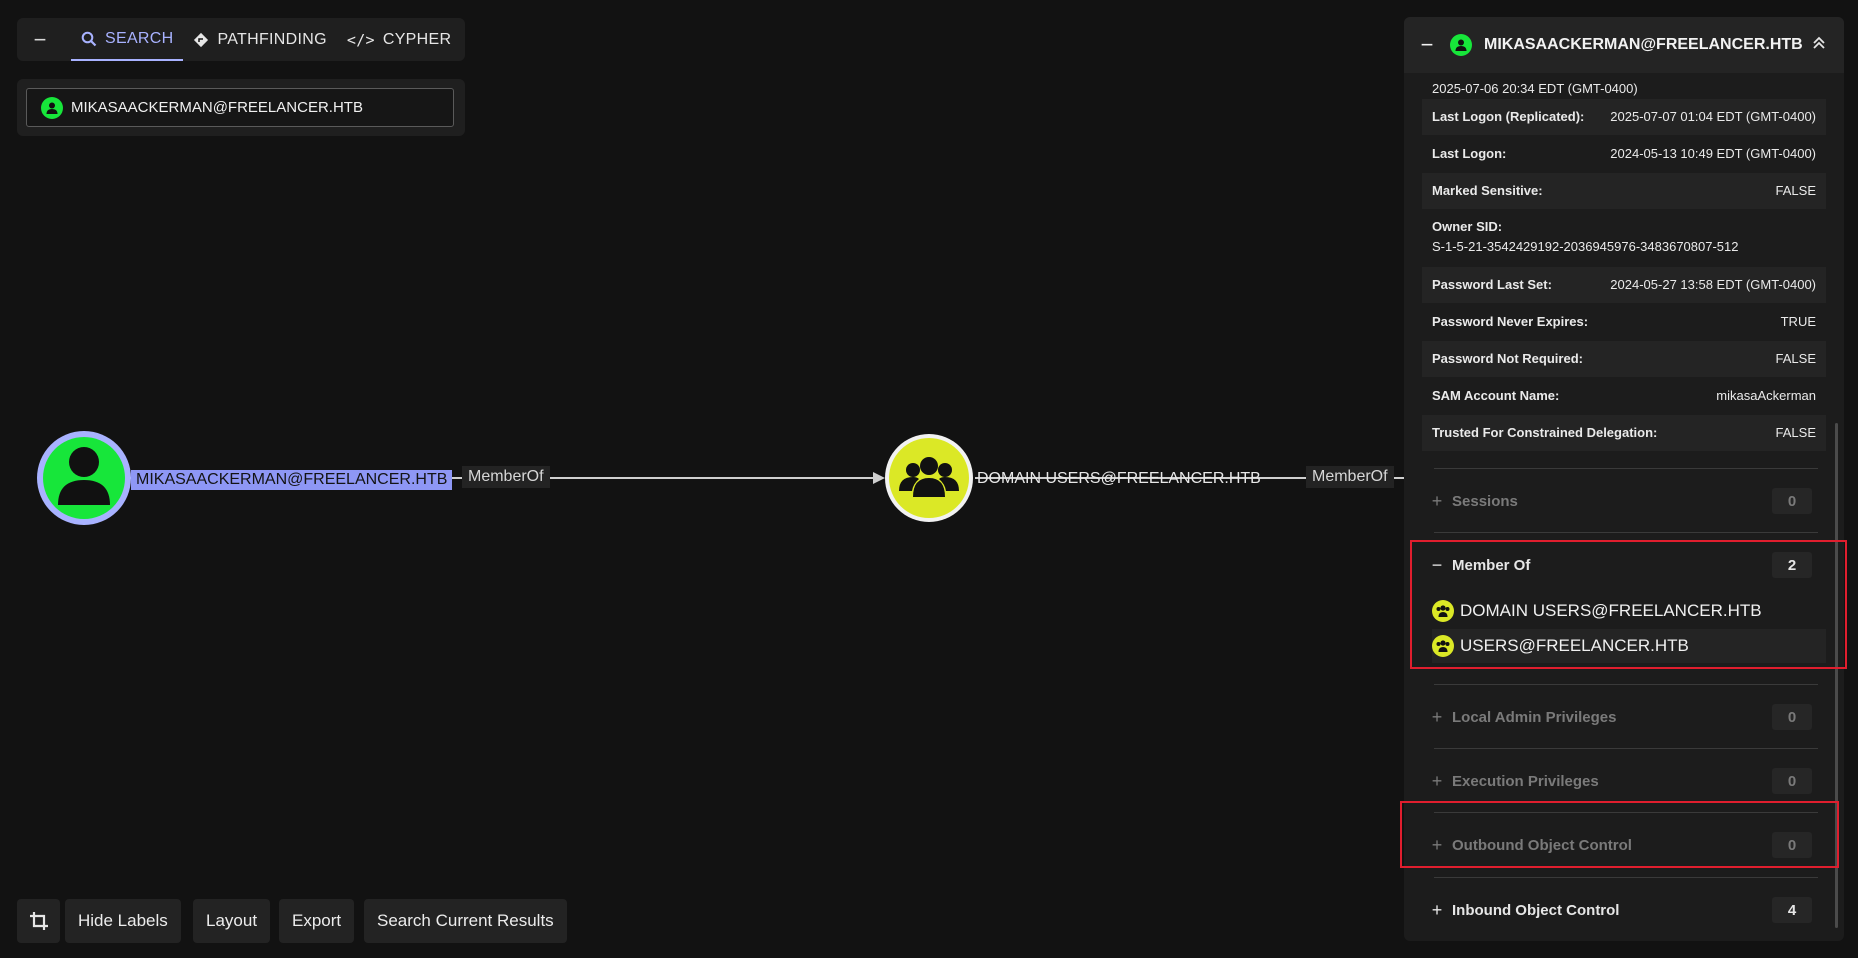 The height and width of the screenshot is (958, 1858). Describe the element at coordinates (1624, 910) in the screenshot. I see `section-inbound: + Inbound Object Control 4` at that location.